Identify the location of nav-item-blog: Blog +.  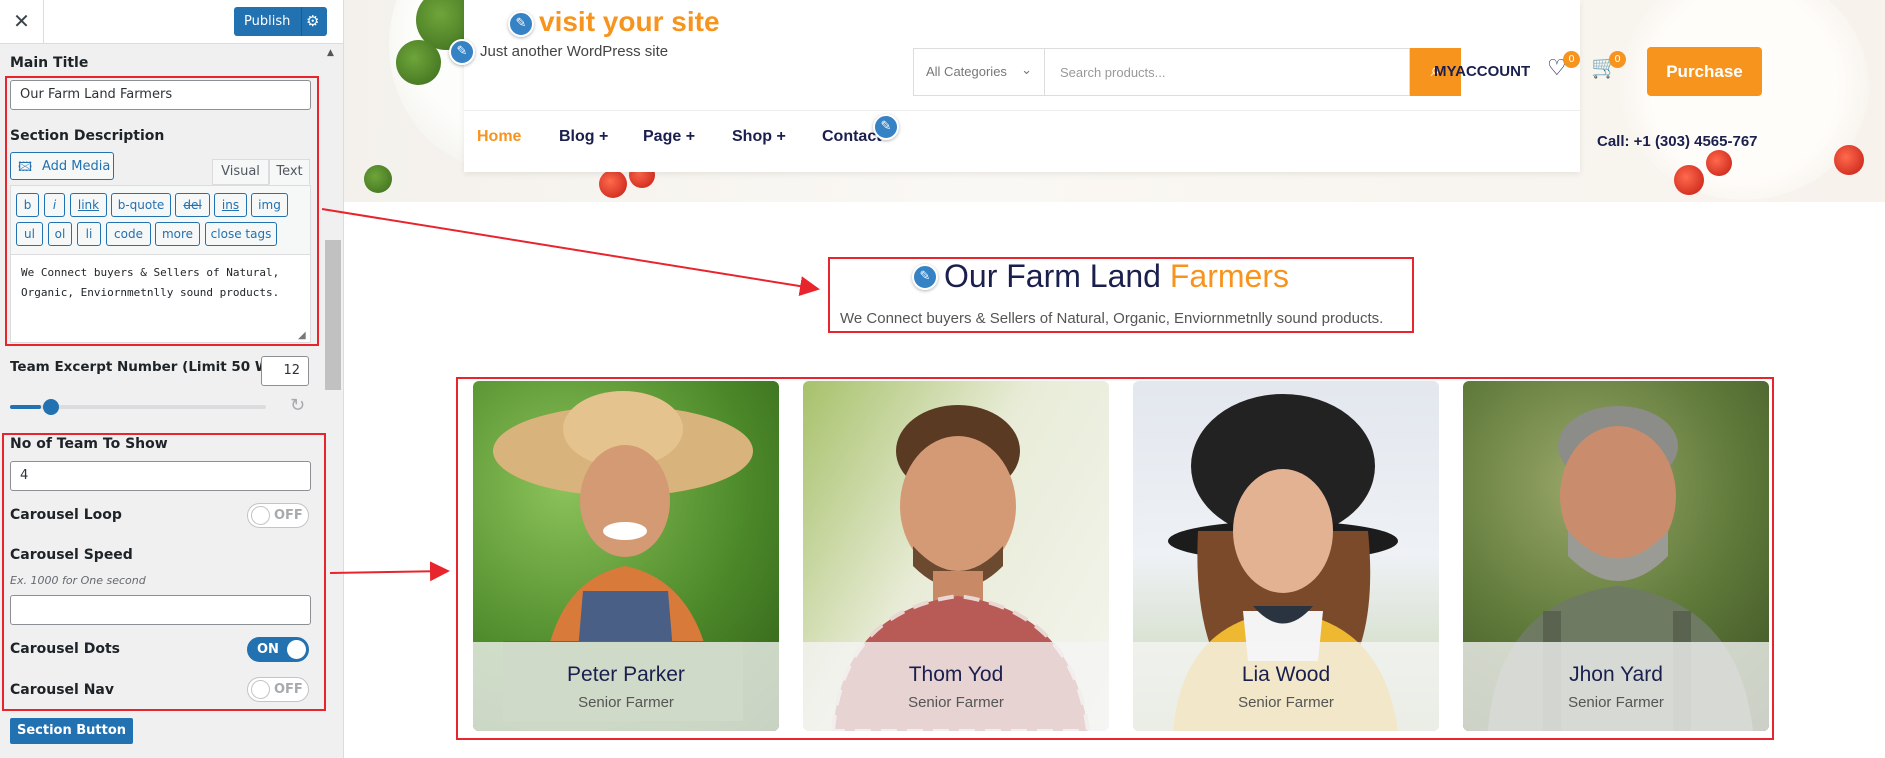
(583, 137).